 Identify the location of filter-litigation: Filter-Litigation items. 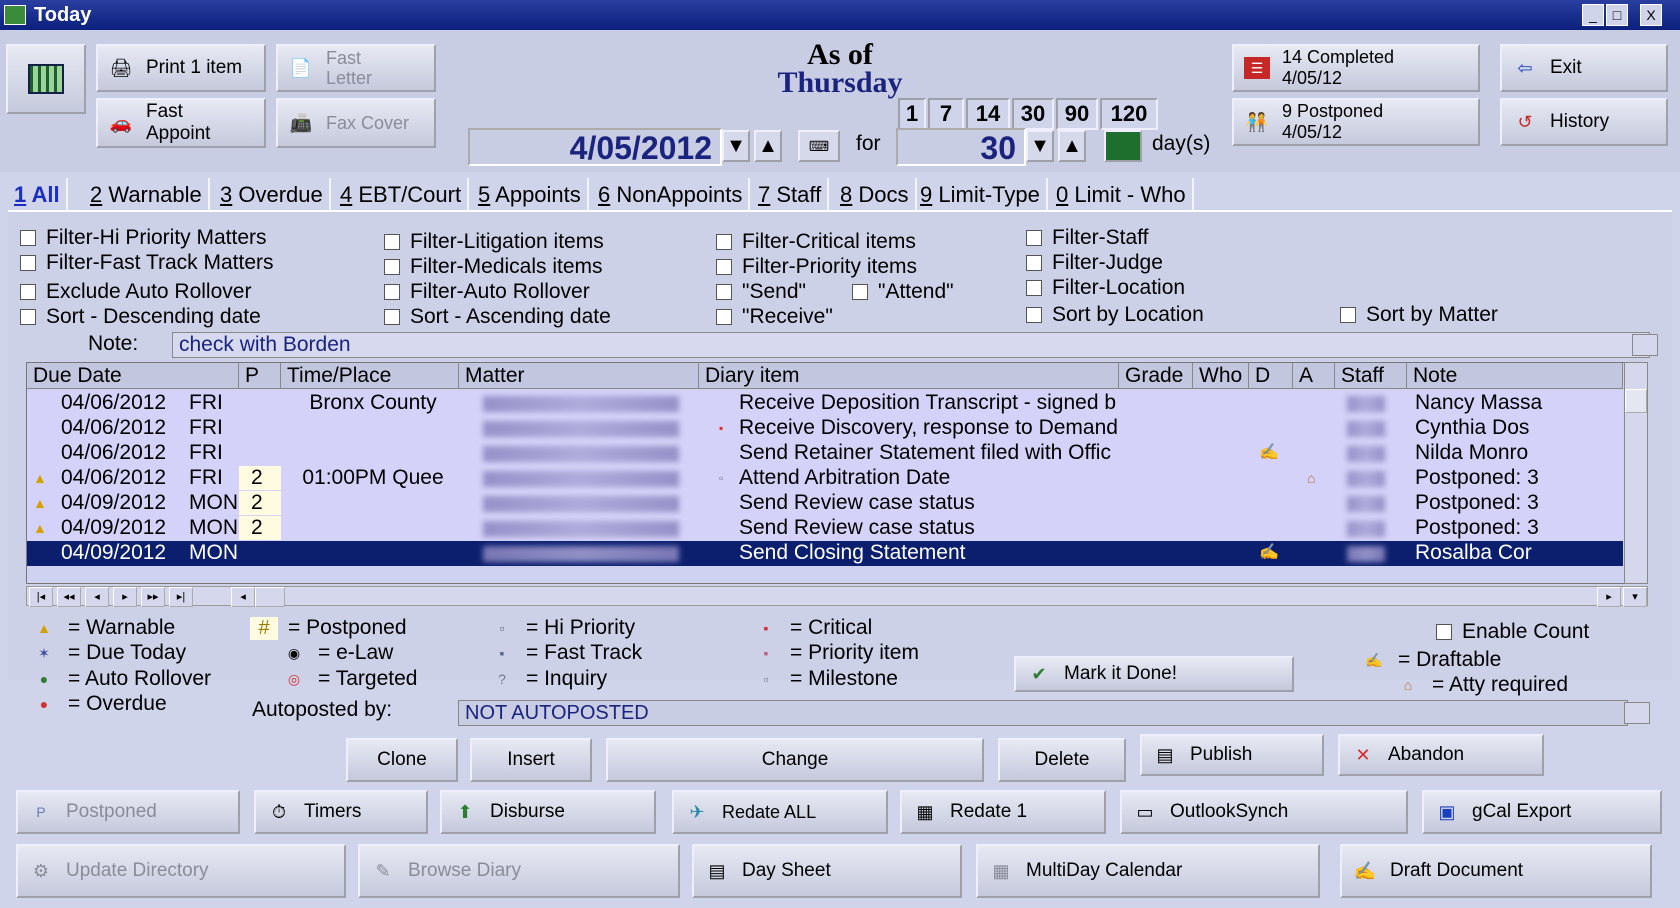
(494, 242).